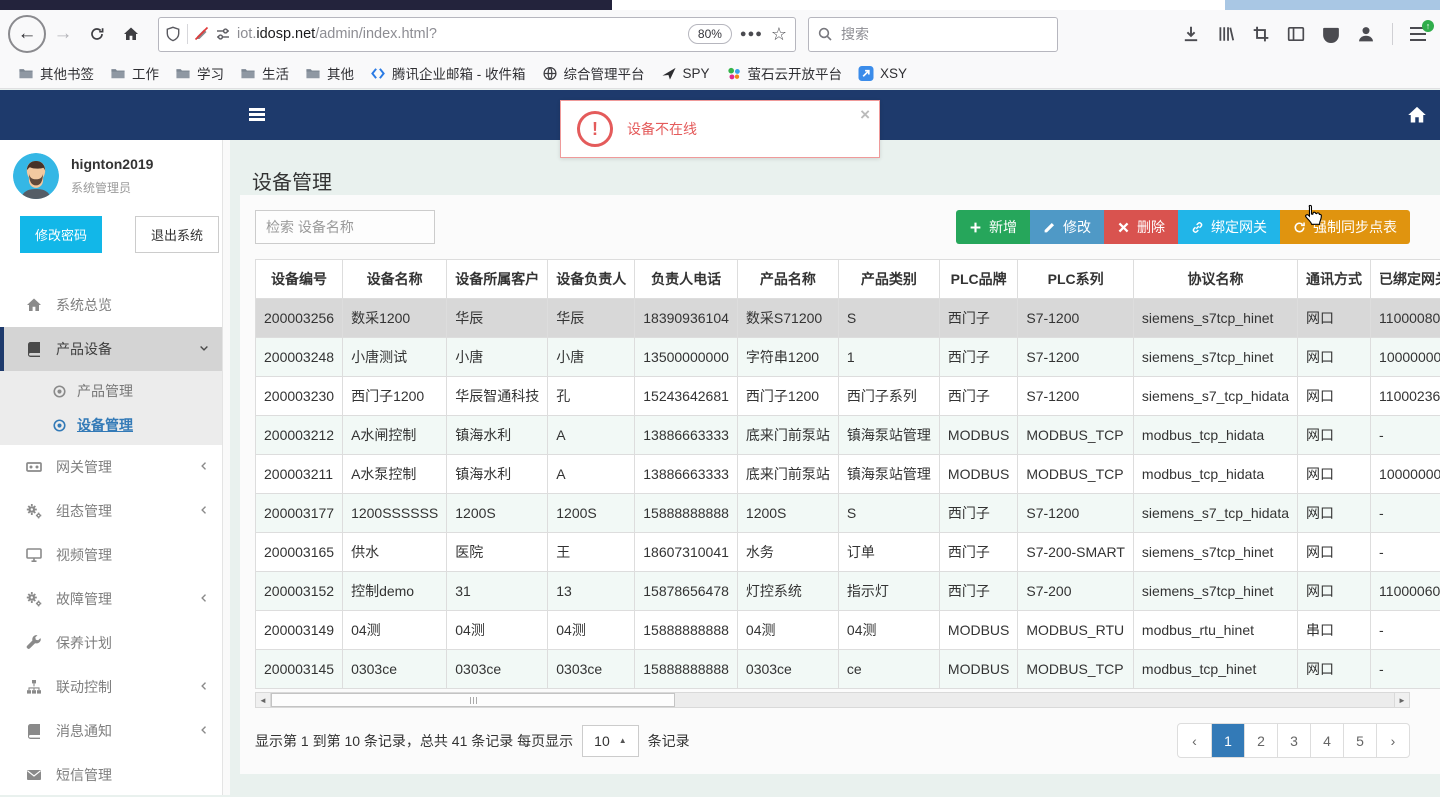  What do you see at coordinates (686, 279) in the screenshot?
I see `column-header: 负责人电话` at bounding box center [686, 279].